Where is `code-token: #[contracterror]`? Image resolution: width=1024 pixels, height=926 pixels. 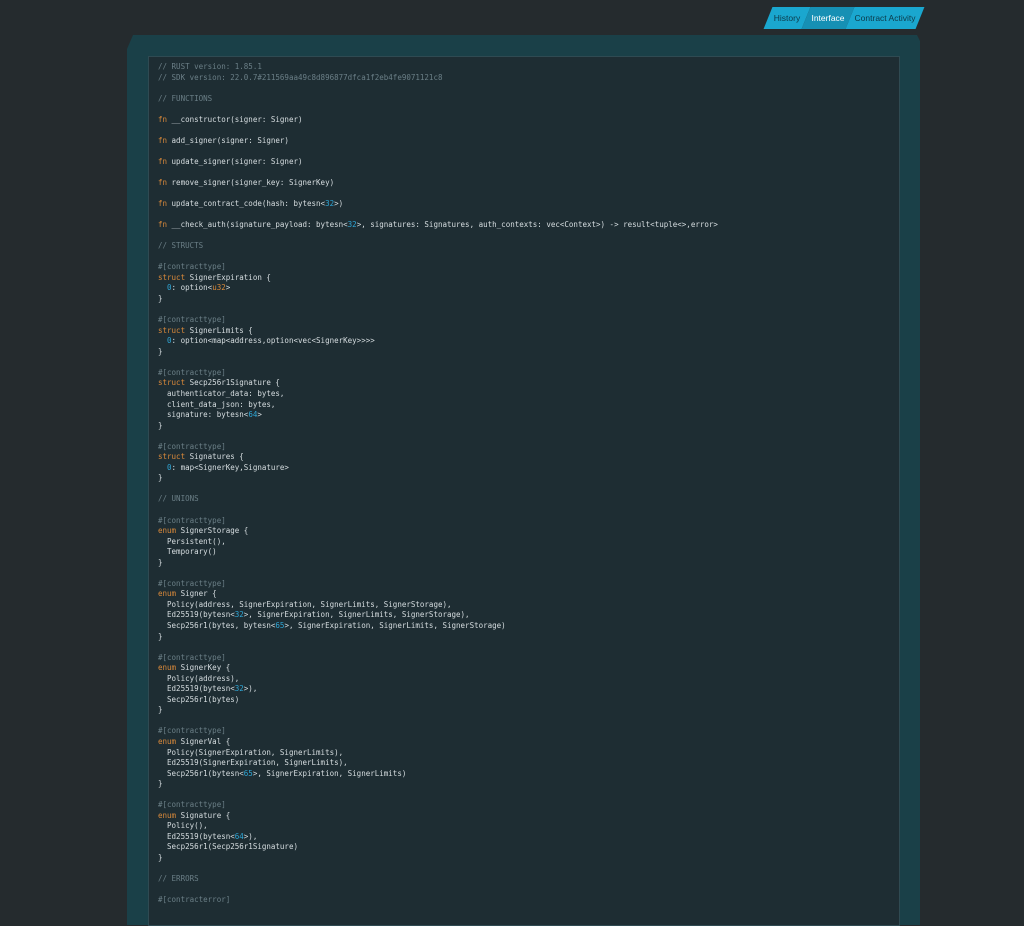
code-token: #[contracterror] is located at coordinates (194, 900).